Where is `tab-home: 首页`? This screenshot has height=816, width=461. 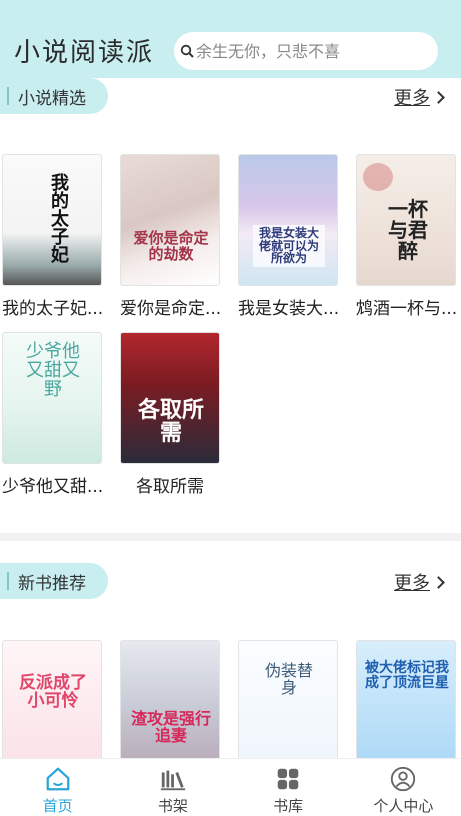 tab-home: 首页 is located at coordinates (57, 787).